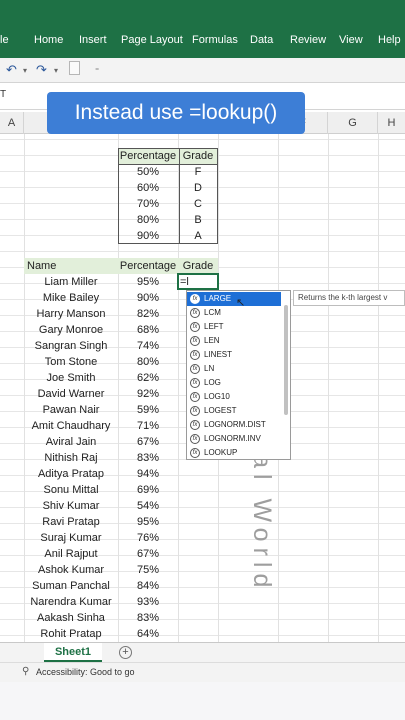 The image size is (405, 720). Describe the element at coordinates (148, 314) in the screenshot. I see `percentage-cell: 82%` at that location.